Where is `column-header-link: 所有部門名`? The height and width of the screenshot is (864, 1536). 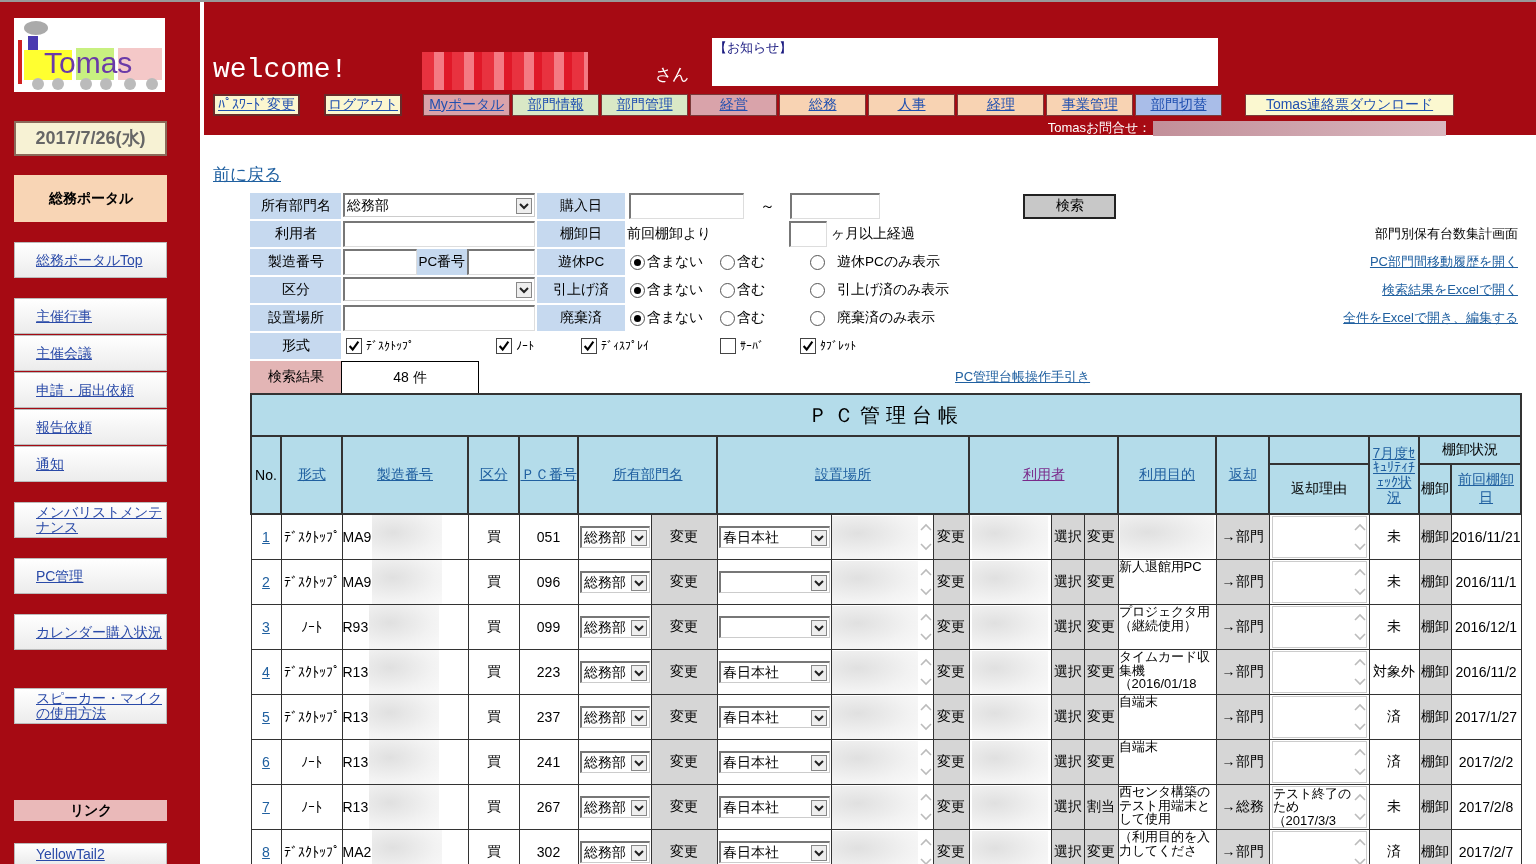 column-header-link: 所有部門名 is located at coordinates (647, 475).